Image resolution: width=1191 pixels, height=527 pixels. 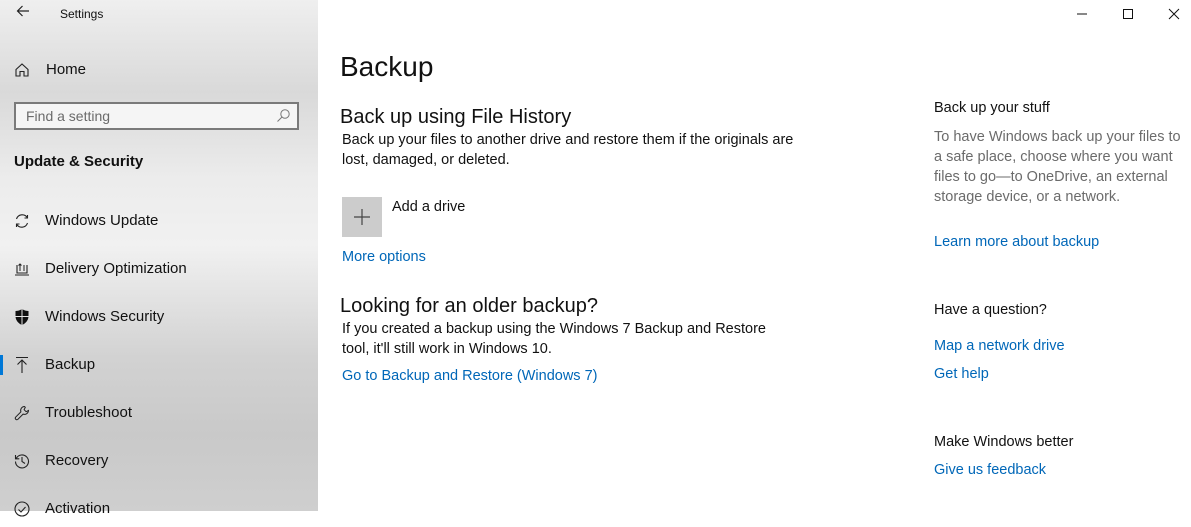 What do you see at coordinates (1016, 242) in the screenshot?
I see `learn-more-backup-link: Learn more about backup` at bounding box center [1016, 242].